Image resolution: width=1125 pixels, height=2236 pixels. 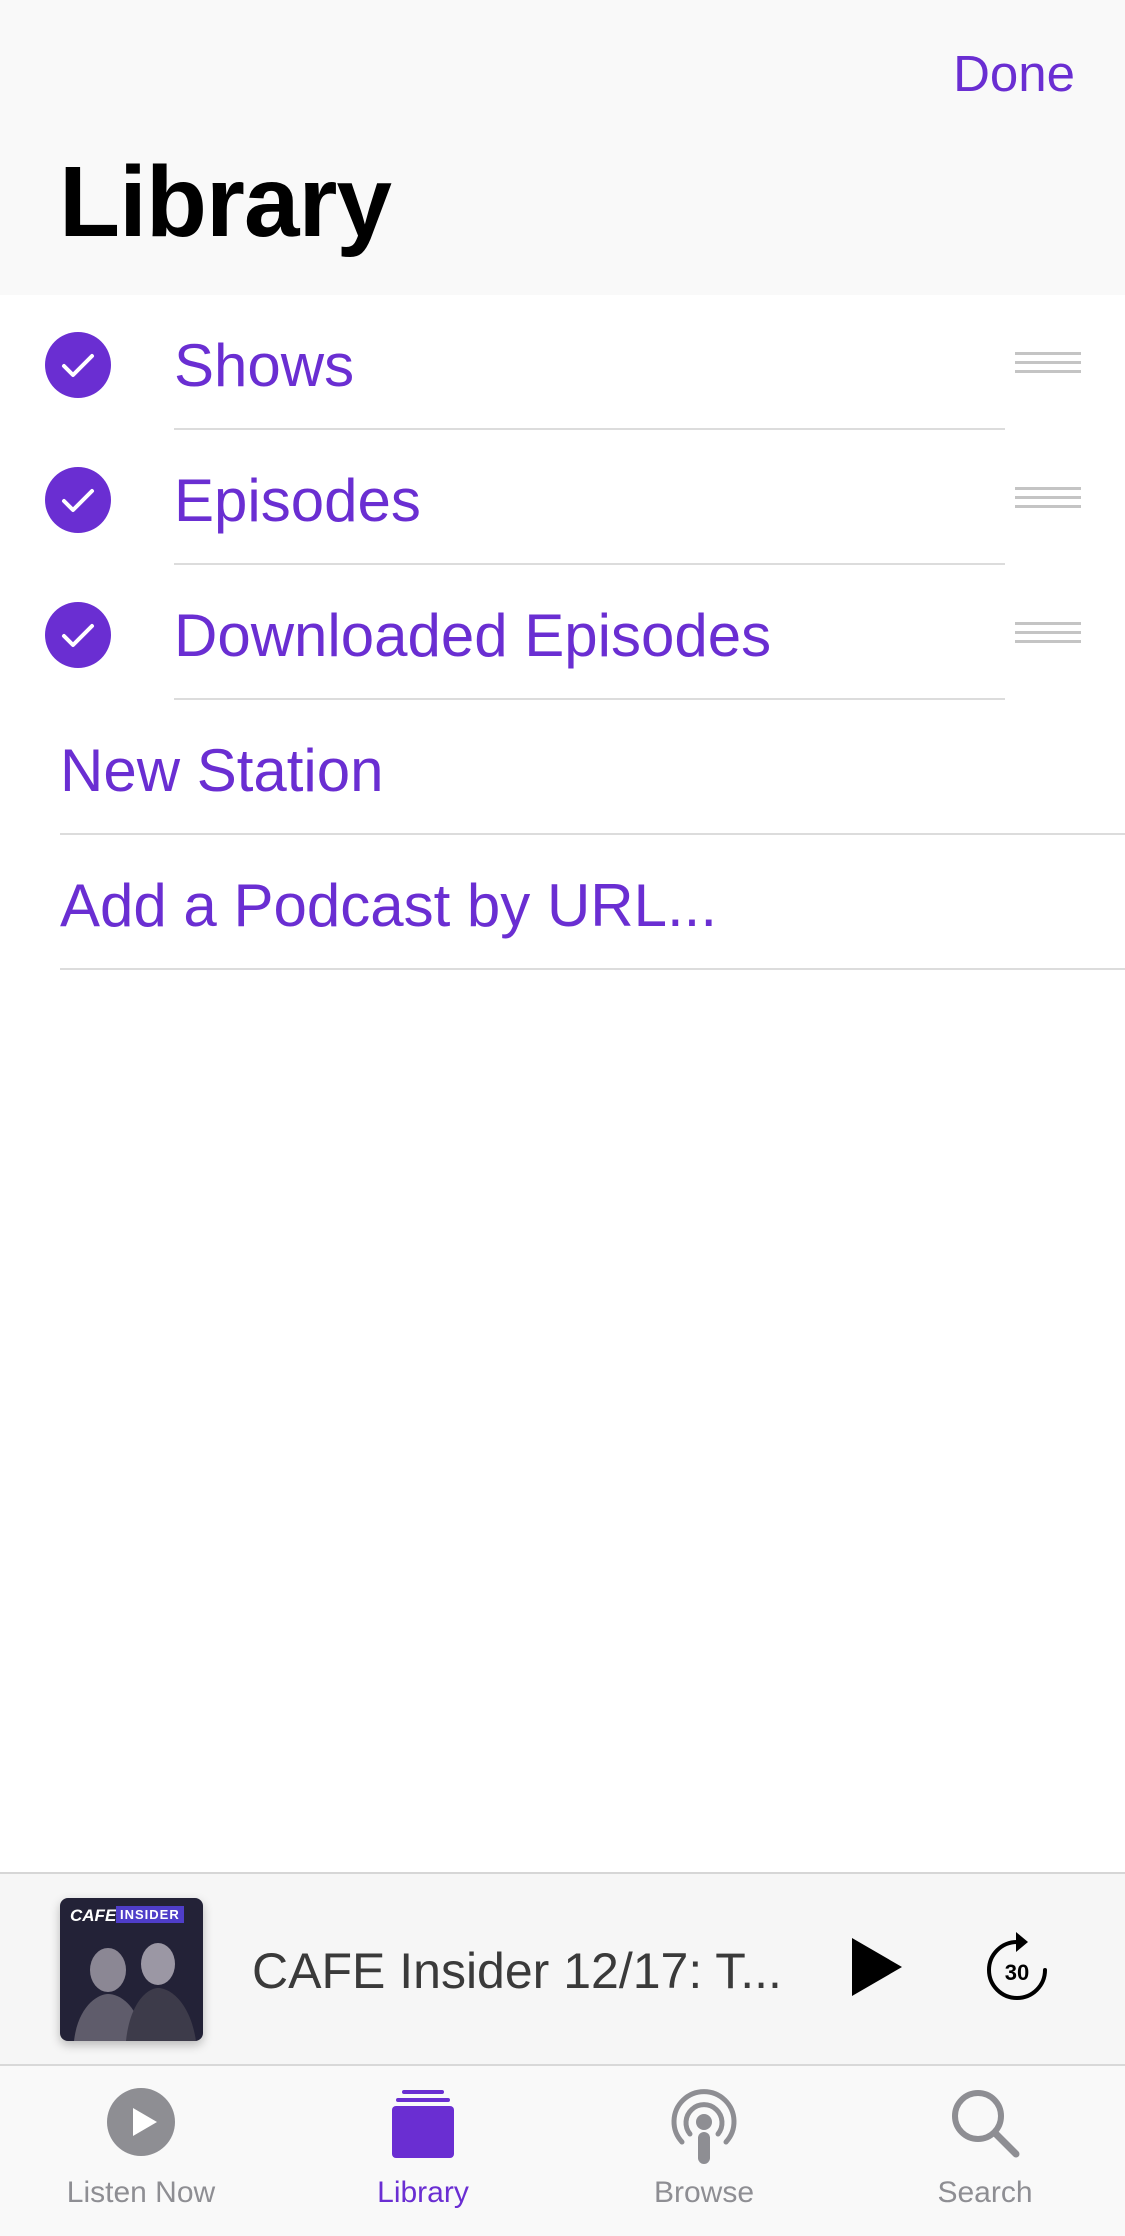 What do you see at coordinates (562, 497) in the screenshot?
I see `section-row-episodes: Episodes` at bounding box center [562, 497].